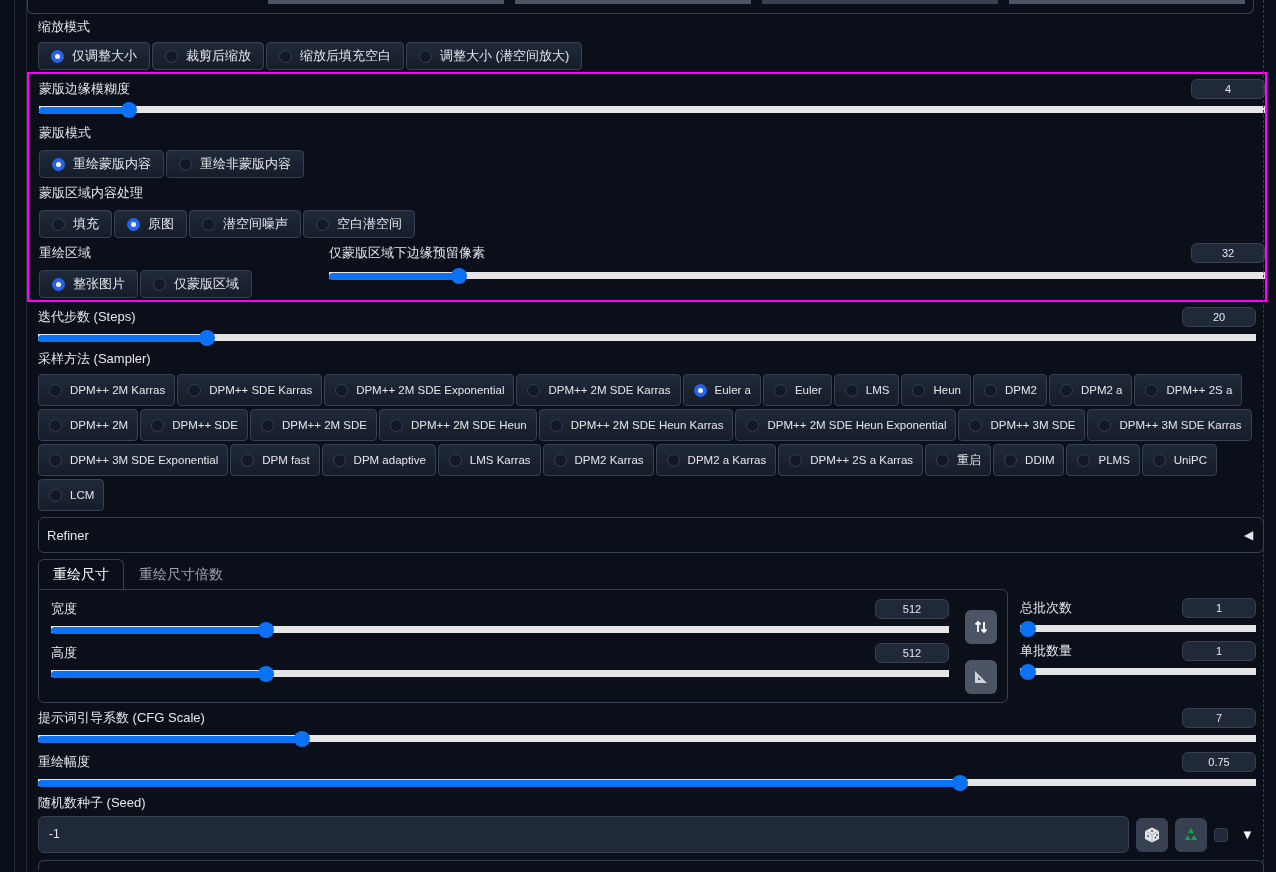 The width and height of the screenshot is (1276, 872). What do you see at coordinates (846, 425) in the screenshot?
I see `radio-option: DPM++ 2M SDE Heun Exponential` at bounding box center [846, 425].